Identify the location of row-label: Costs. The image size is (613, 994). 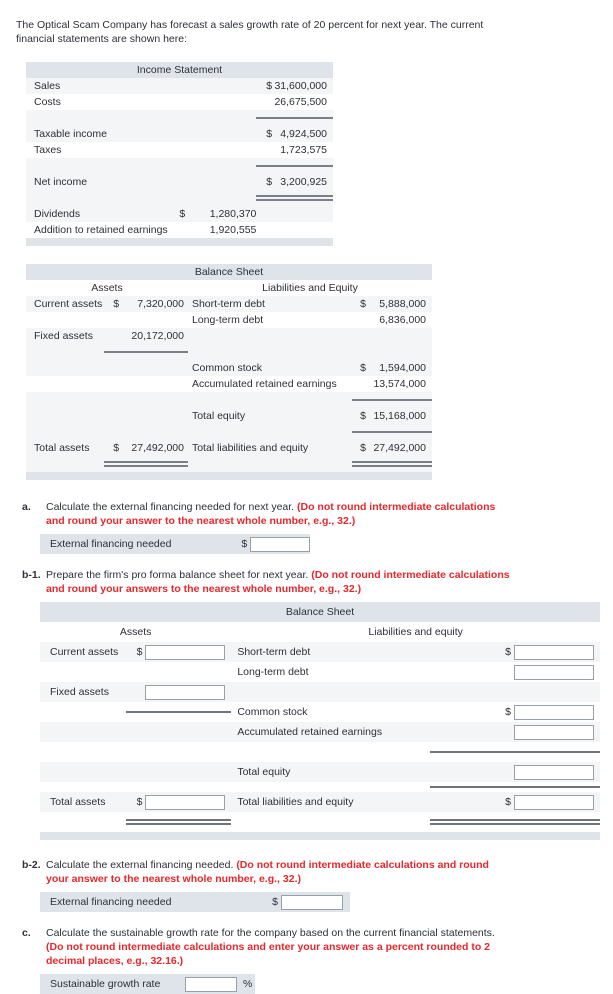
(47, 102).